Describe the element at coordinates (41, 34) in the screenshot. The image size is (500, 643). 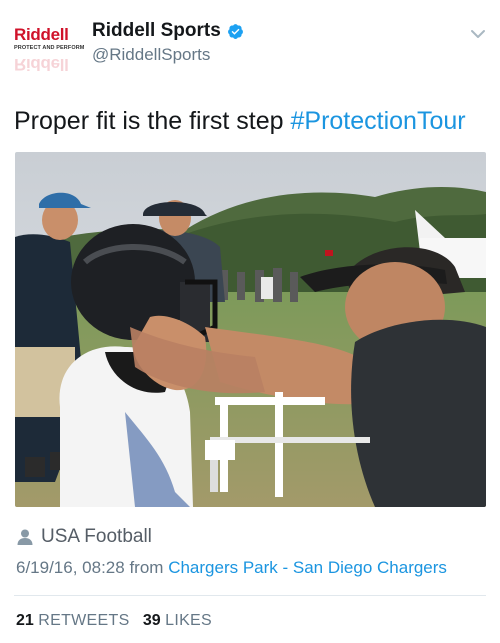
I see `logo-brand-text: Riddell` at that location.